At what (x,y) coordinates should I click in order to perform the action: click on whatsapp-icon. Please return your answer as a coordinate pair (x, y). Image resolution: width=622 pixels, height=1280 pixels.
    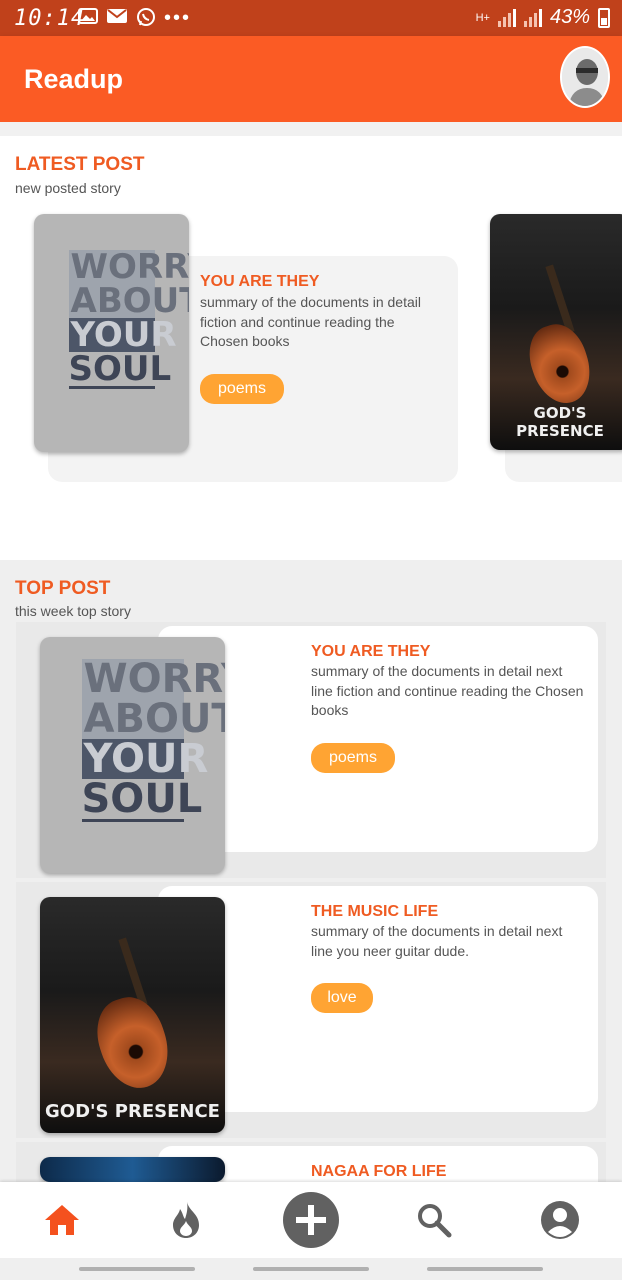
    Looking at the image, I should click on (146, 19).